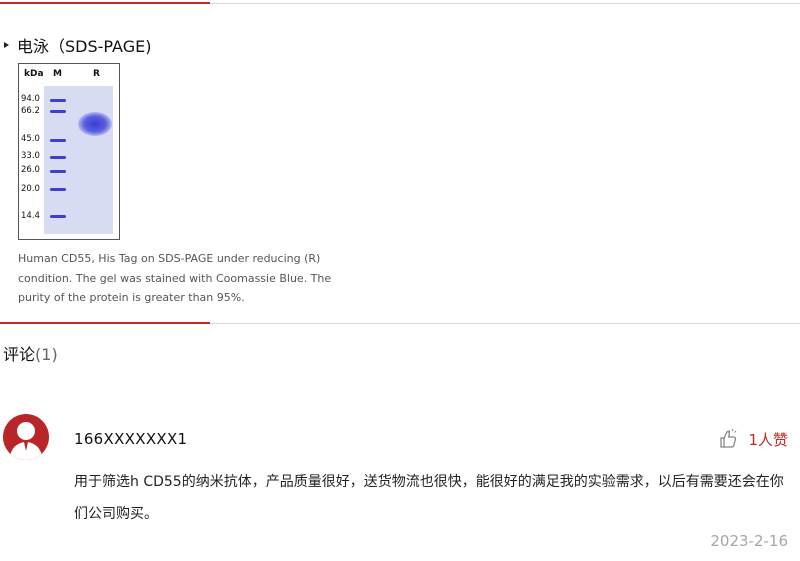 The height and width of the screenshot is (561, 800). I want to click on avatar-tie, so click(26, 446).